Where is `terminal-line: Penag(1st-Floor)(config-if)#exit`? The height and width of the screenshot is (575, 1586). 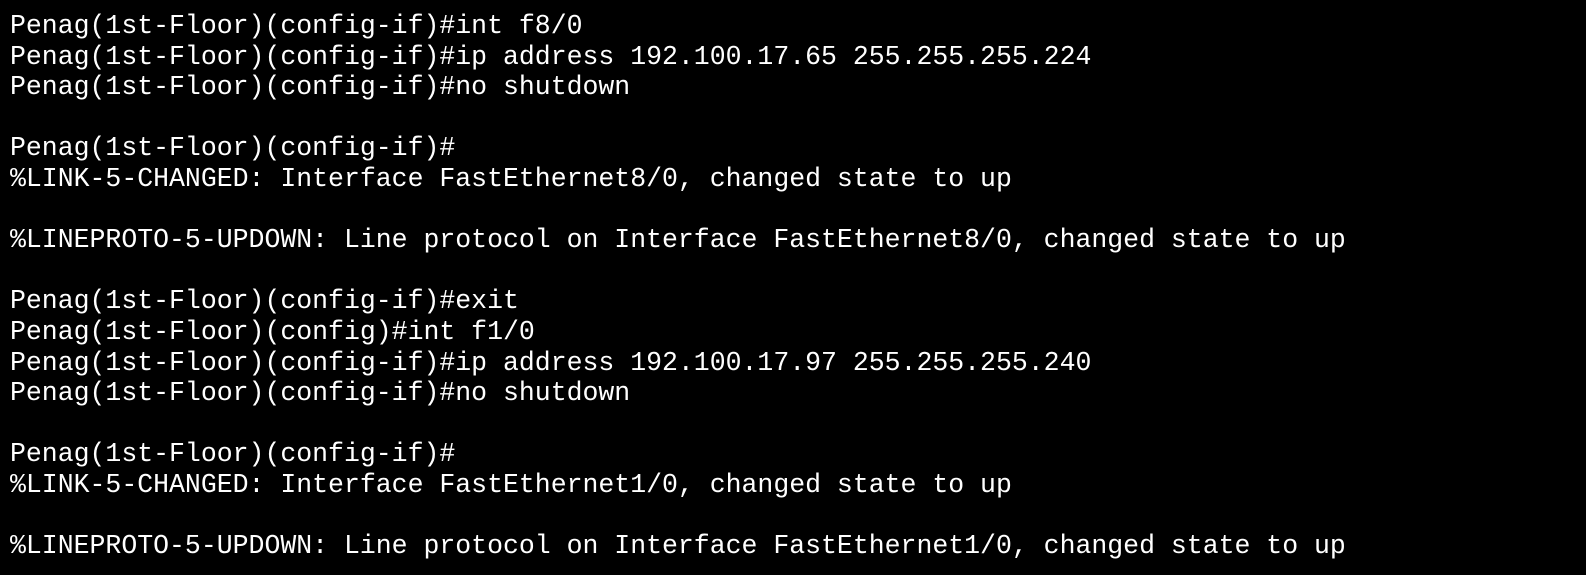 terminal-line: Penag(1st-Floor)(config-if)#exit is located at coordinates (264, 301).